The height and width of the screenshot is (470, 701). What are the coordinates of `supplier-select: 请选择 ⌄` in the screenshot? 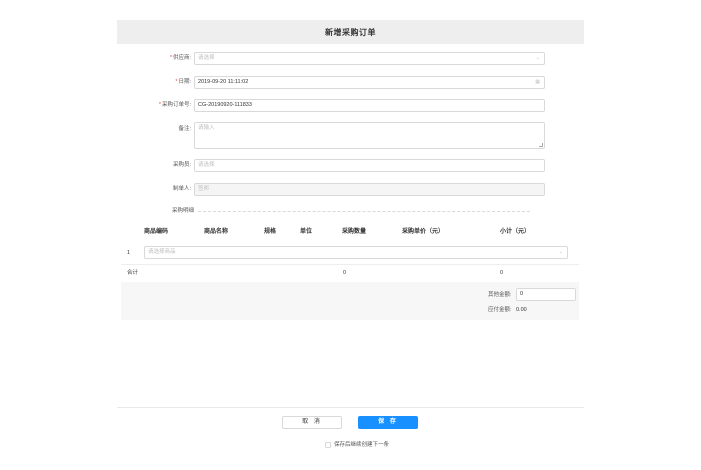 It's located at (369, 58).